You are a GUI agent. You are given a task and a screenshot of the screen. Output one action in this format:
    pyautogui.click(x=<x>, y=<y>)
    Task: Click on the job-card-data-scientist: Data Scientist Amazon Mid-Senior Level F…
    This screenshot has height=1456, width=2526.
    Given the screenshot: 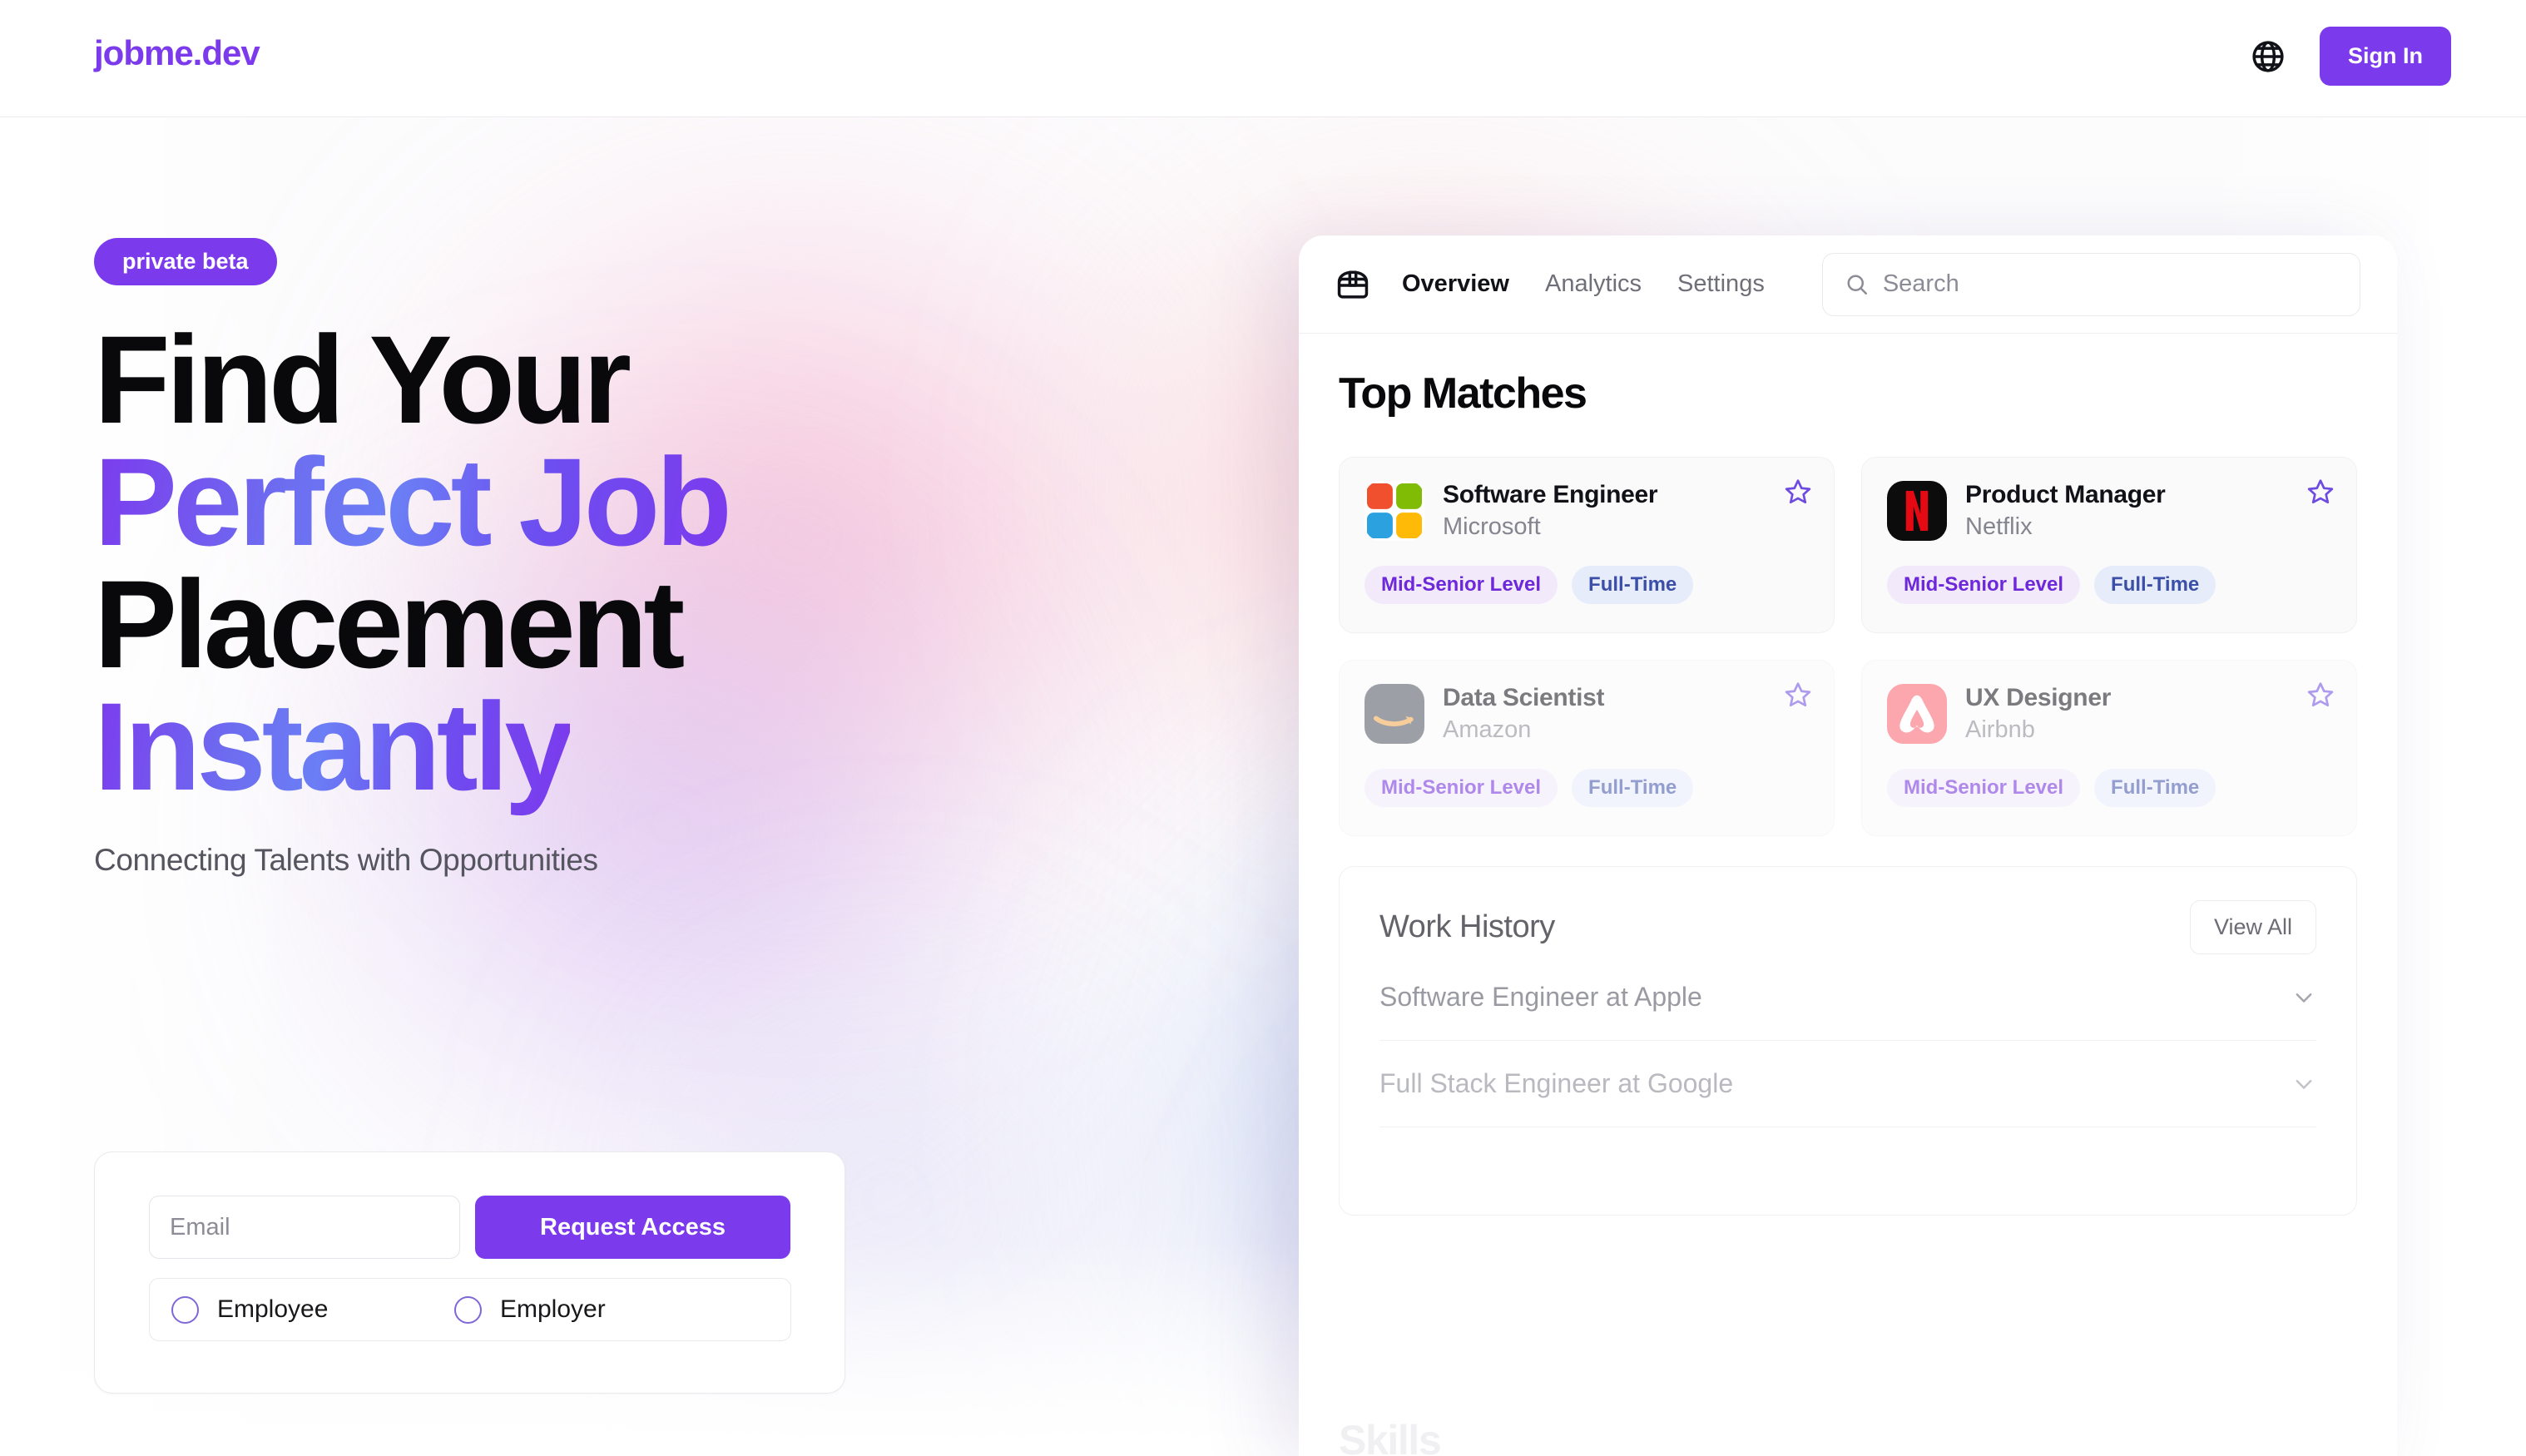 What is the action you would take?
    pyautogui.click(x=1587, y=748)
    